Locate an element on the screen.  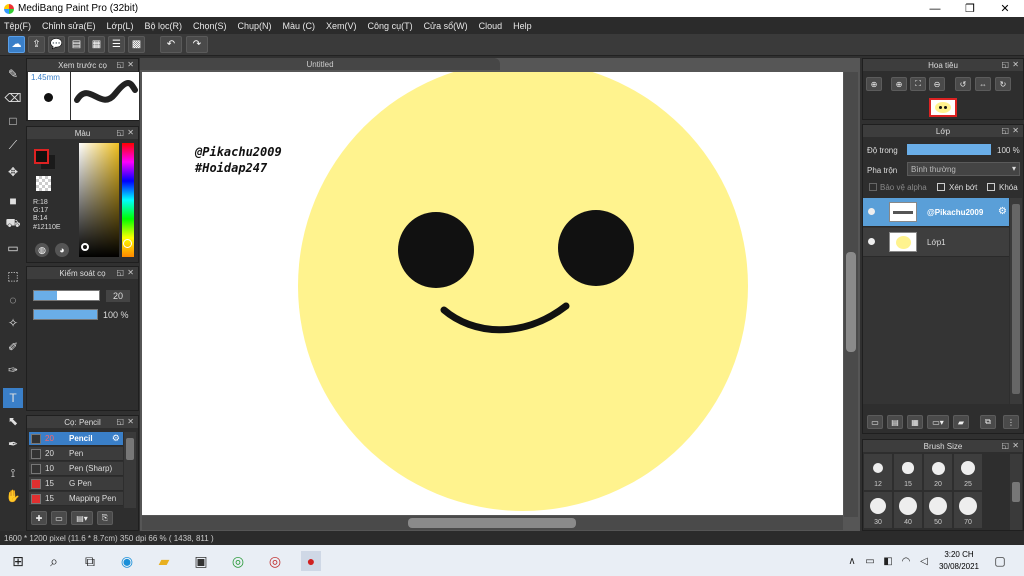
menu-color: Màu (C) is located at coordinates (299, 26).